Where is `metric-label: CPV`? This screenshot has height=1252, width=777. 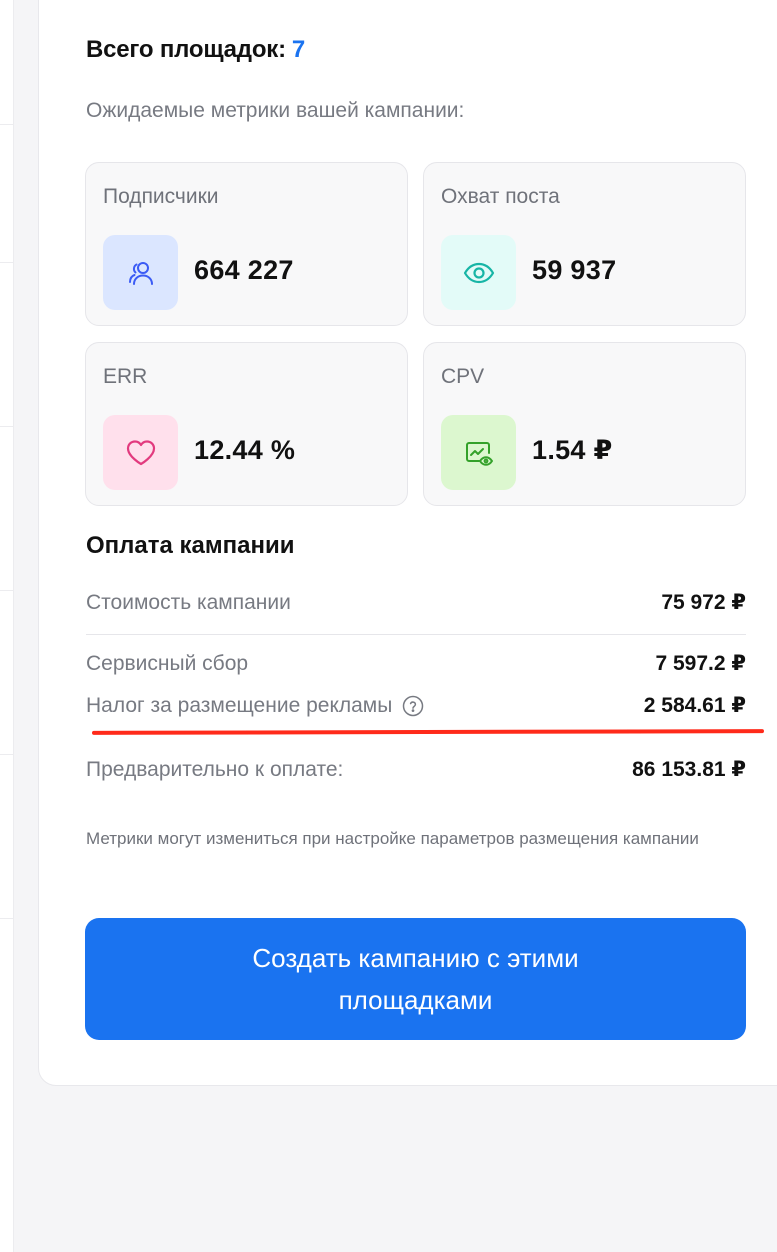
metric-label: CPV is located at coordinates (463, 376).